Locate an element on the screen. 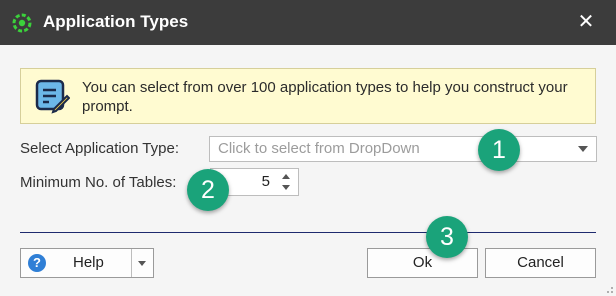 The height and width of the screenshot is (296, 616). app-type-placeholder: Click to select from DropDown is located at coordinates (319, 148).